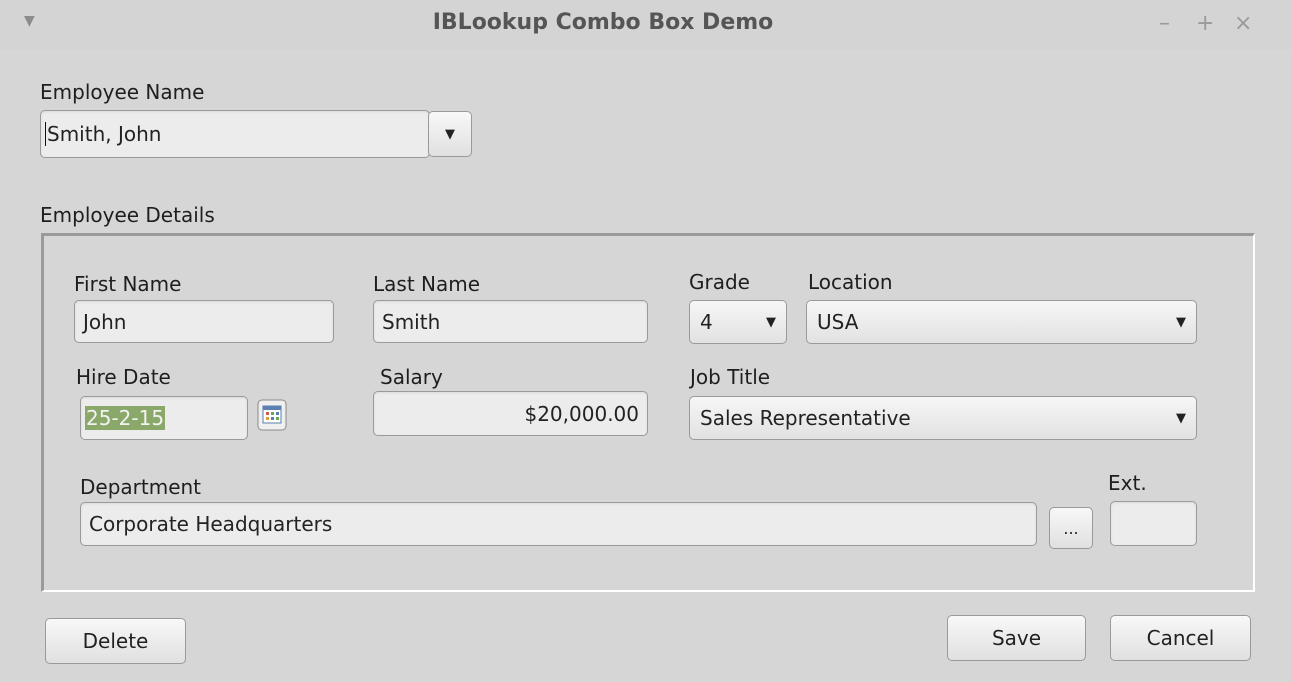 Image resolution: width=1291 pixels, height=682 pixels. What do you see at coordinates (125, 418) in the screenshot?
I see `hire-date-value: 25-2-15` at bounding box center [125, 418].